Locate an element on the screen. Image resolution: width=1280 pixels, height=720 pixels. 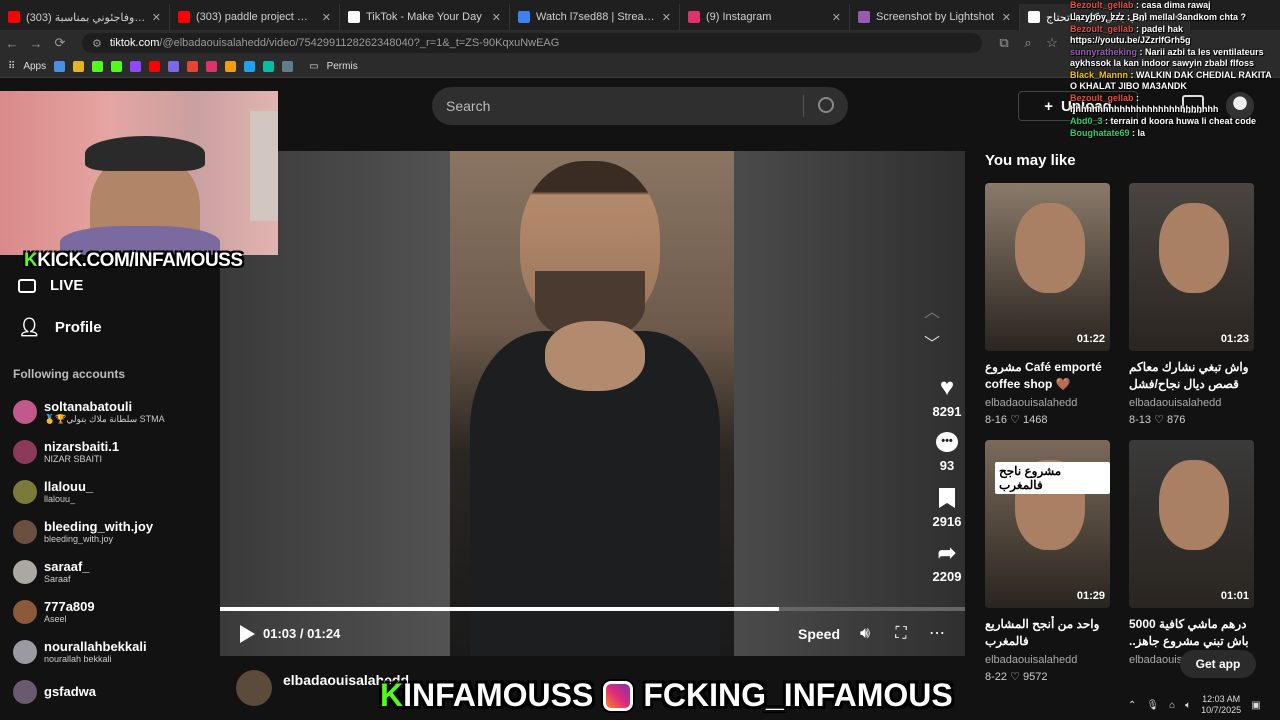
search-icon is located at coordinates (826, 105).